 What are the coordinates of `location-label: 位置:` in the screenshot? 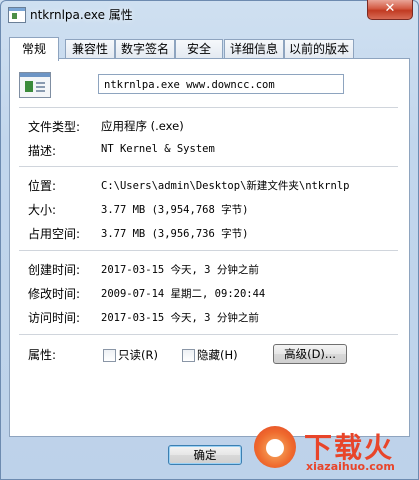 It's located at (42, 186).